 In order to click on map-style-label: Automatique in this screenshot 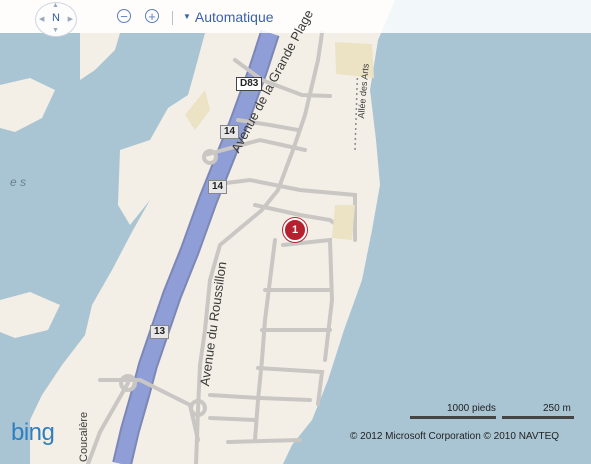, I will do `click(234, 17)`.